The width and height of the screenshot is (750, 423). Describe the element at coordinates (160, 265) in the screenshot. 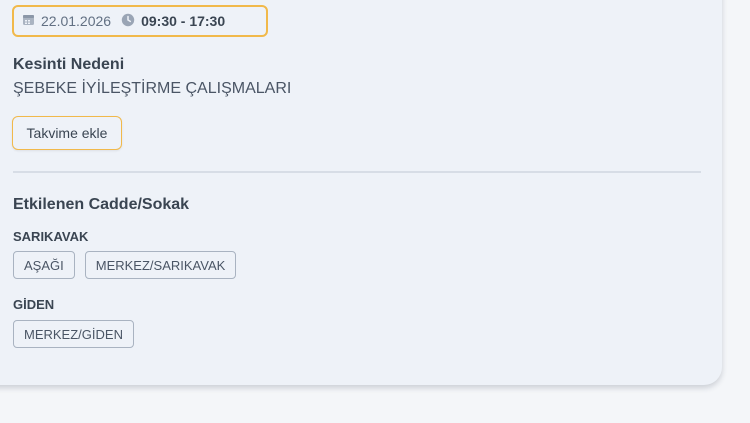

I see `street-chip: MERKEZ/SARIKAVAK` at that location.